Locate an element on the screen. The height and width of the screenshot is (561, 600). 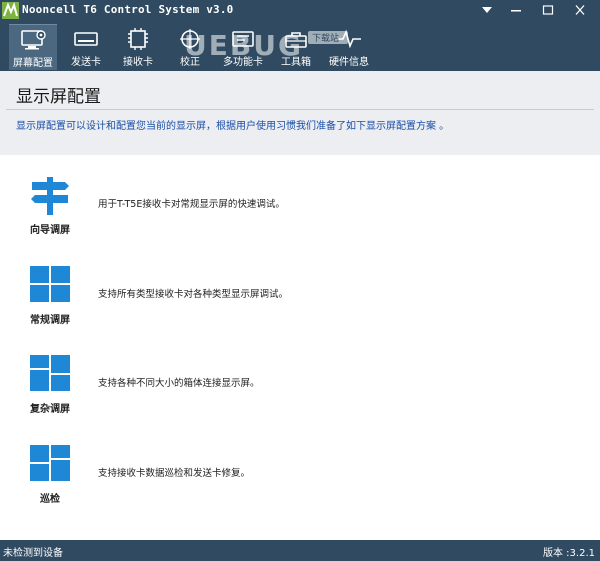
tab-receiver-card: 接收卡 is located at coordinates (138, 47).